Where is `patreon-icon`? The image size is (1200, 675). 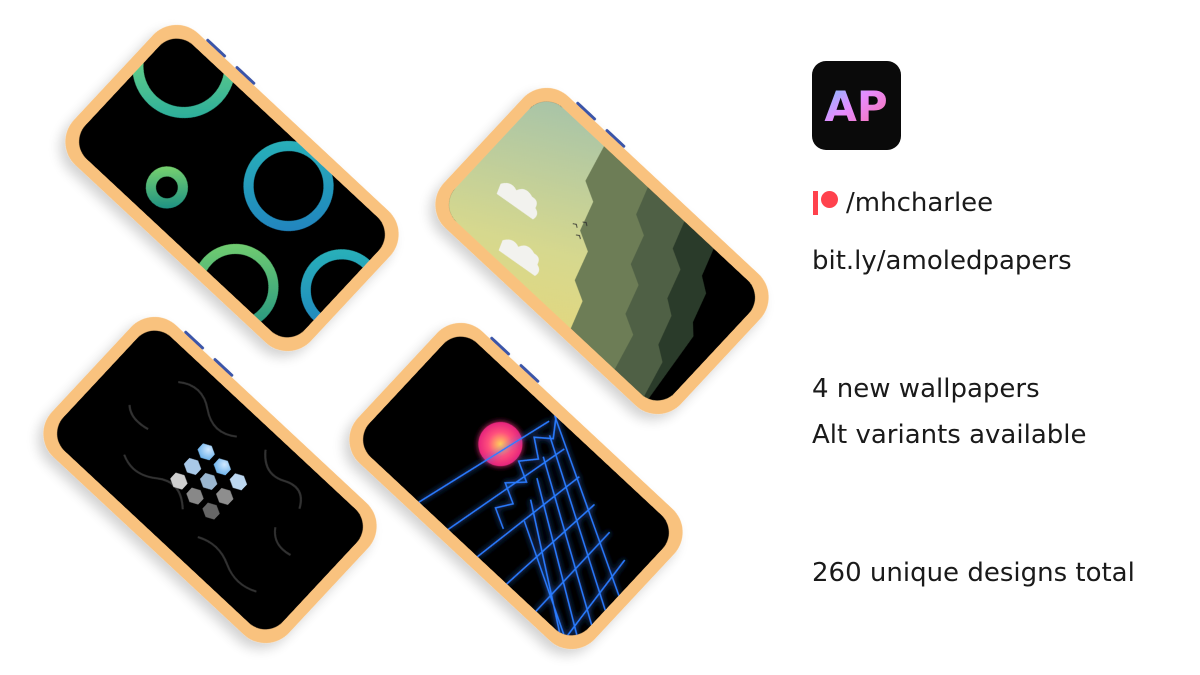 patreon-icon is located at coordinates (827, 203).